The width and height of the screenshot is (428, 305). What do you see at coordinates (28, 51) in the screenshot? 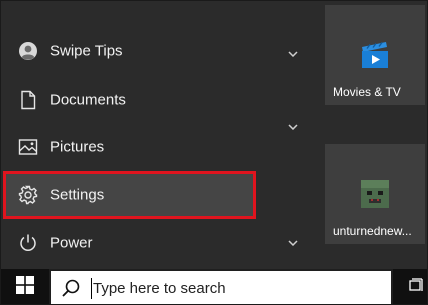
I see `user-account-icon` at bounding box center [28, 51].